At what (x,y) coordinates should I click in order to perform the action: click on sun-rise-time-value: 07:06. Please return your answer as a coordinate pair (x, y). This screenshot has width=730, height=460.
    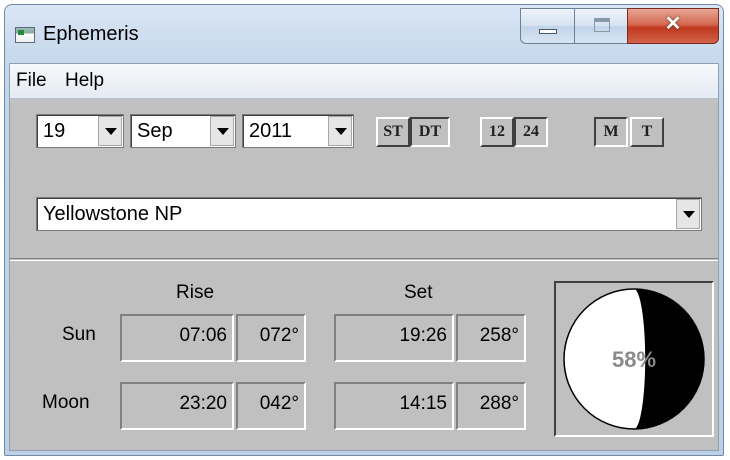
    Looking at the image, I should click on (203, 335).